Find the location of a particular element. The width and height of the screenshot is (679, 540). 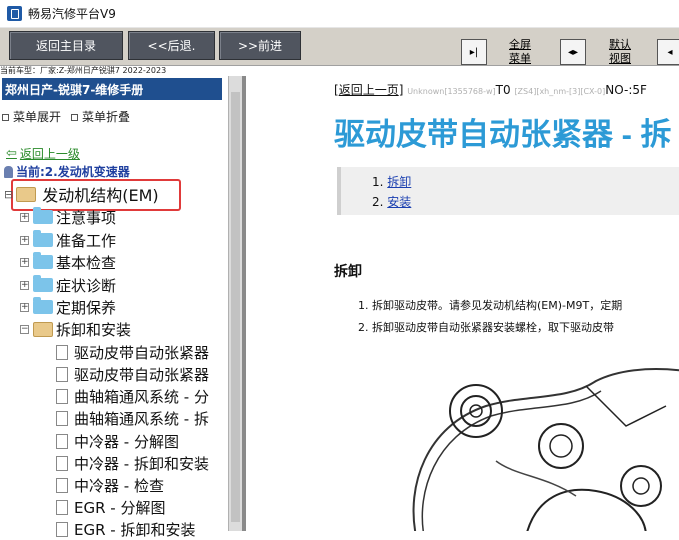

tree-doc: EGR - 拆卸和安装 is located at coordinates (125, 529).